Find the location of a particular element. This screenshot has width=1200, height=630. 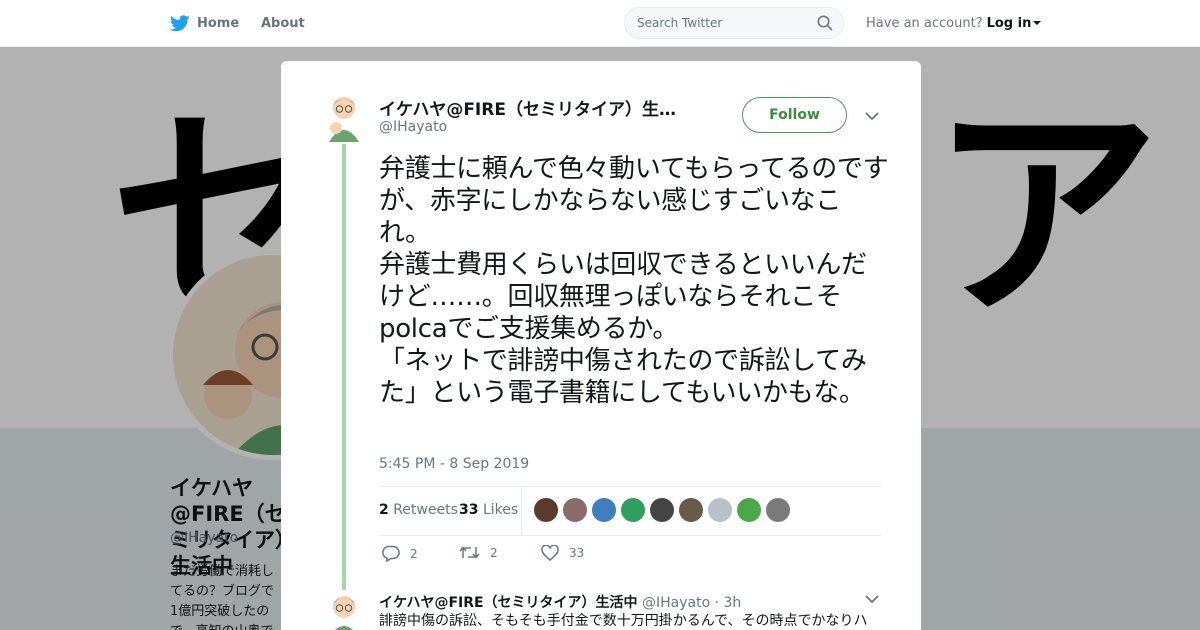

retweet-icon is located at coordinates (469, 552).